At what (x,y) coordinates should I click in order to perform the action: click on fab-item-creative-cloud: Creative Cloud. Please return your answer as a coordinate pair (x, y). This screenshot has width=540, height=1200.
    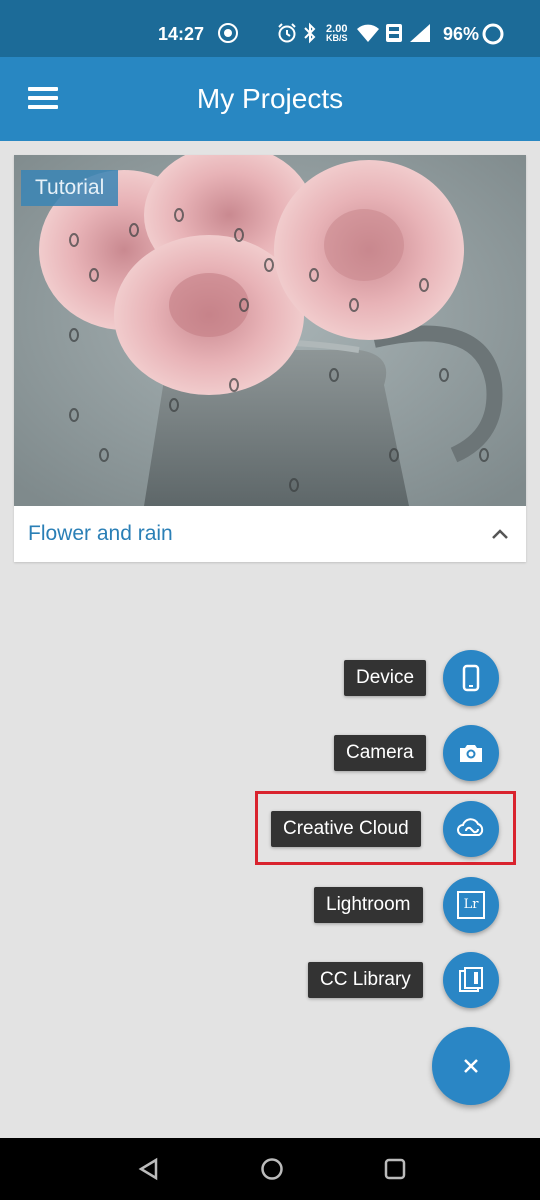
    Looking at the image, I should click on (270, 829).